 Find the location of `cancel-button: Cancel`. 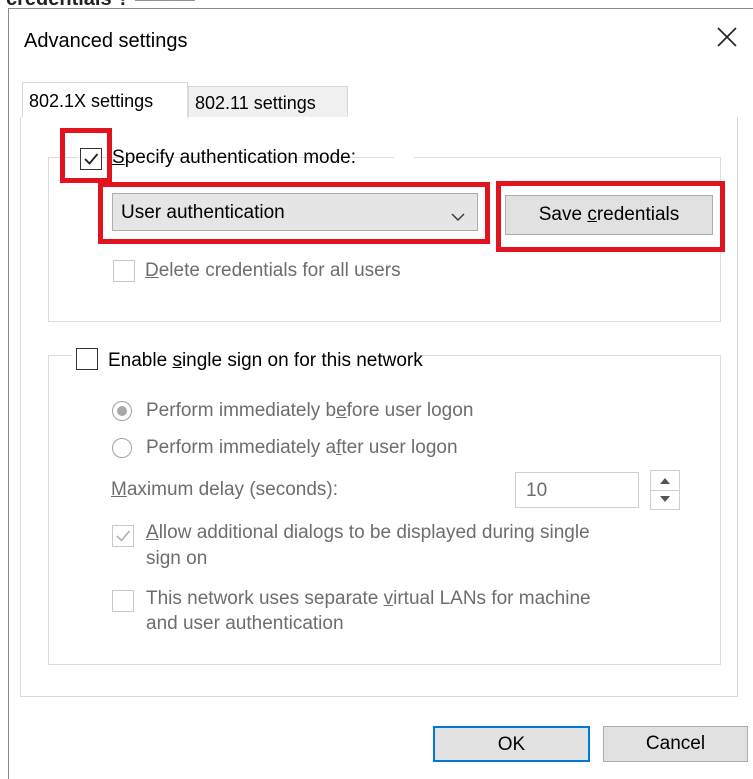

cancel-button: Cancel is located at coordinates (675, 744).